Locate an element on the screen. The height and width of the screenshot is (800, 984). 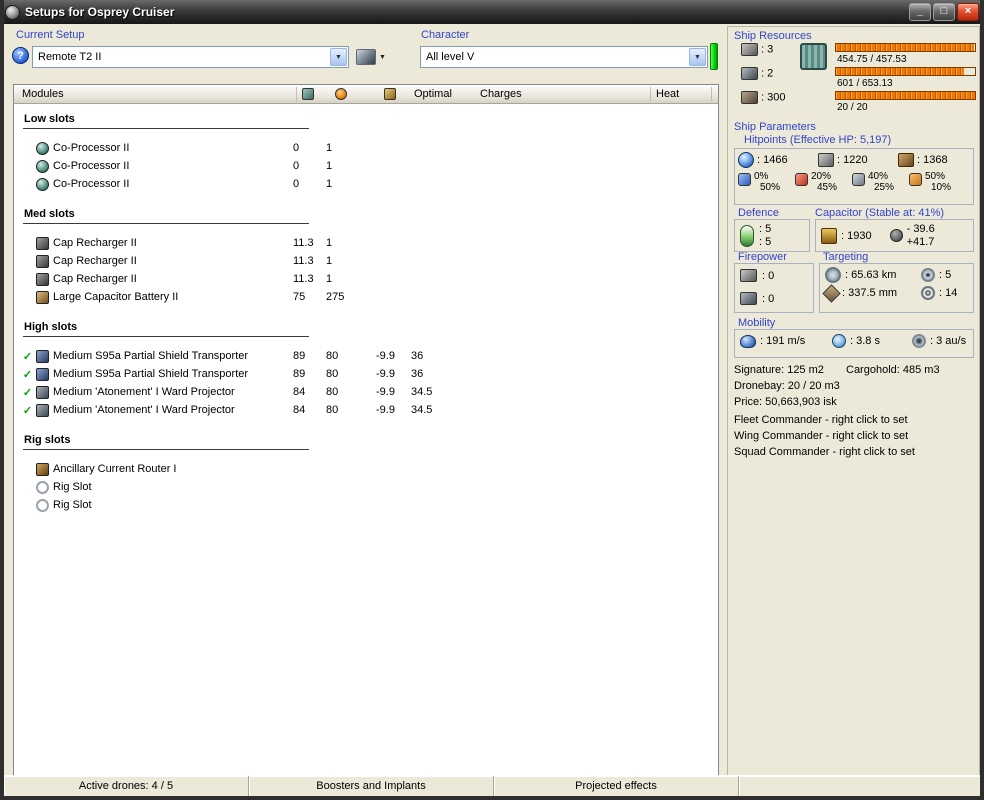
fleet-commander-text: Fleet Commander - right click to set is located at coordinates (821, 420).